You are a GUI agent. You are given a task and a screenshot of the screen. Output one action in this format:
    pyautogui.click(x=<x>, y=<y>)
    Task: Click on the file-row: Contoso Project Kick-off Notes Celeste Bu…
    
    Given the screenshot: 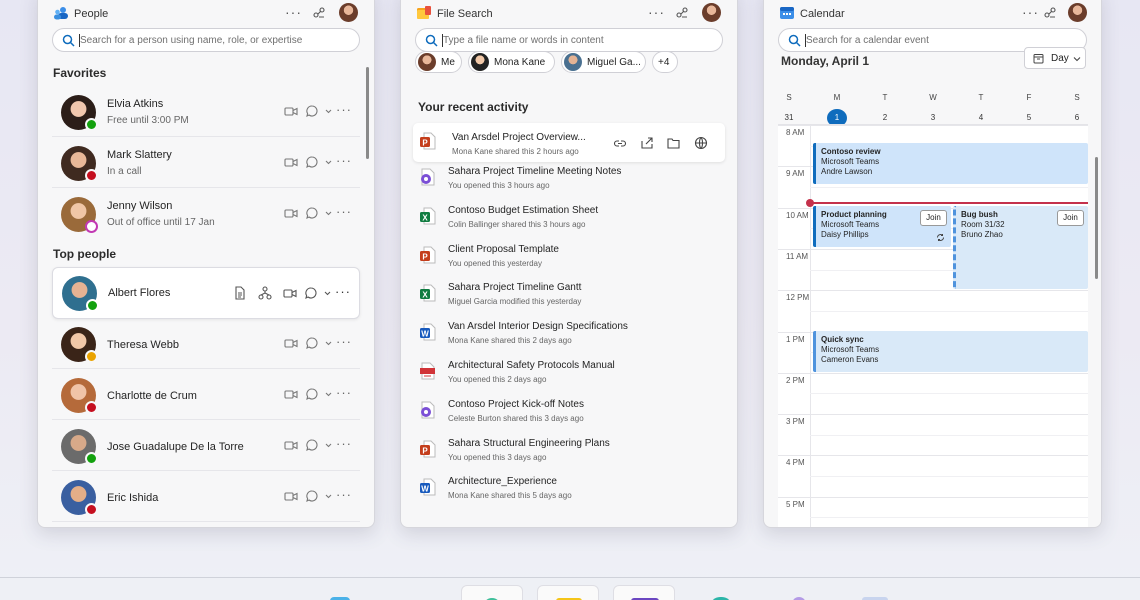 What is the action you would take?
    pyautogui.click(x=569, y=411)
    